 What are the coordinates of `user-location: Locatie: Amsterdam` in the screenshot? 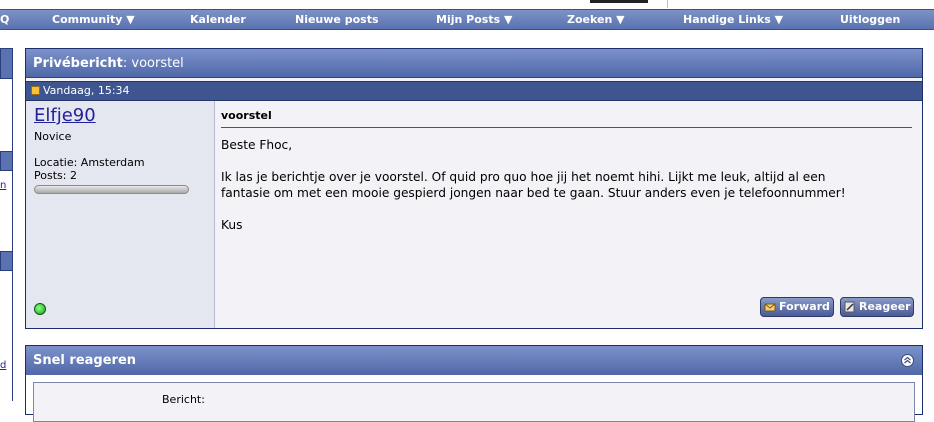 It's located at (89, 162).